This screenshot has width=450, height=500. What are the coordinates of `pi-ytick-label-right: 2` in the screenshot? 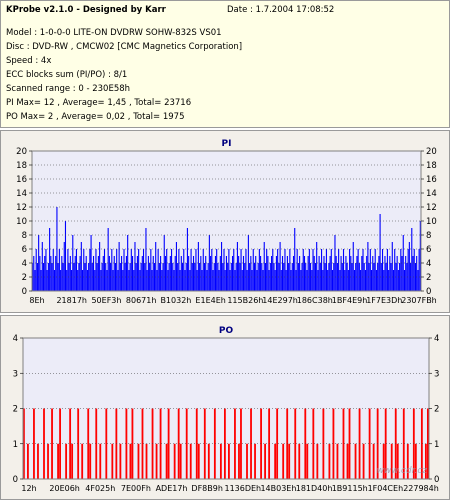 It's located at (428, 278).